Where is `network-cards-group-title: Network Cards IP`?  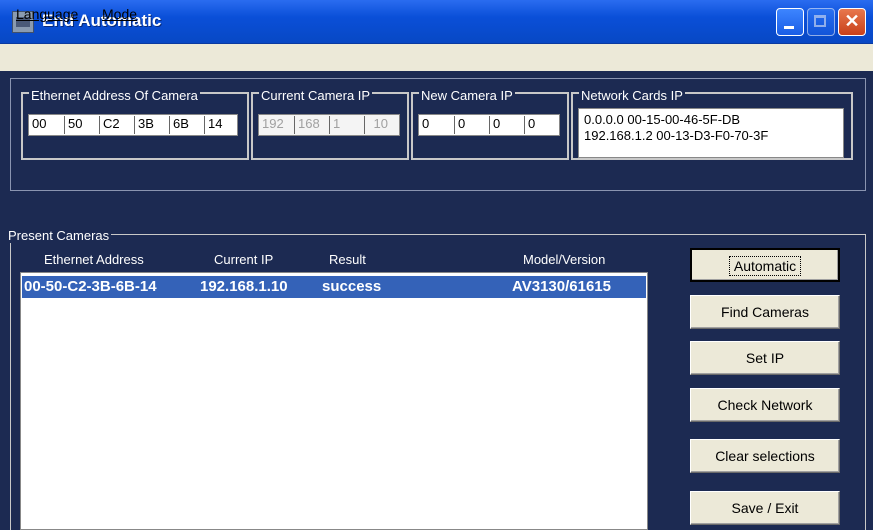 network-cards-group-title: Network Cards IP is located at coordinates (632, 95).